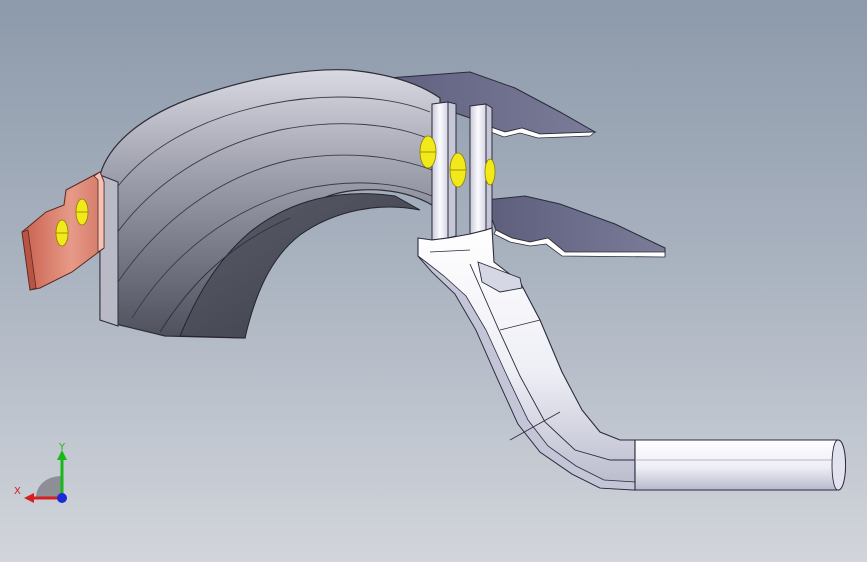  What do you see at coordinates (49, 487) in the screenshot?
I see `triad-base-plane` at bounding box center [49, 487].